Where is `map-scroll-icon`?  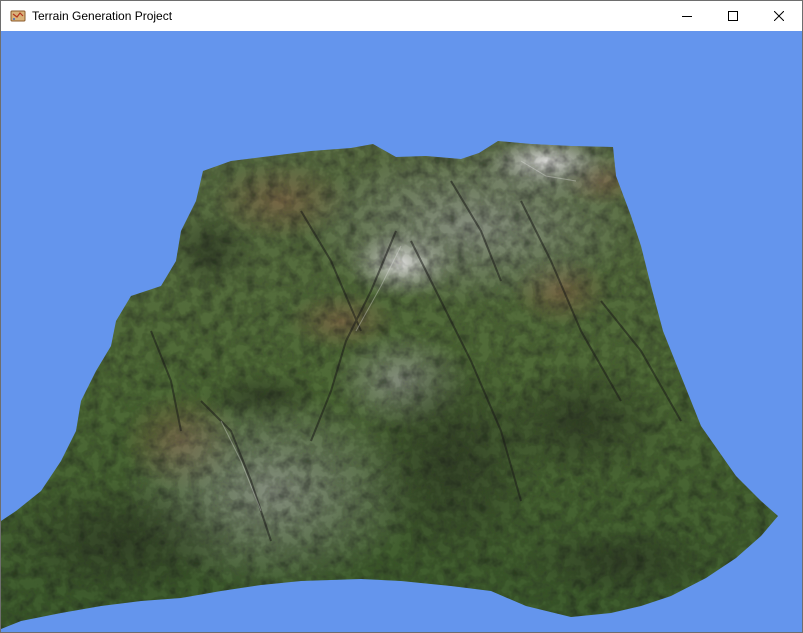 map-scroll-icon is located at coordinates (18, 16).